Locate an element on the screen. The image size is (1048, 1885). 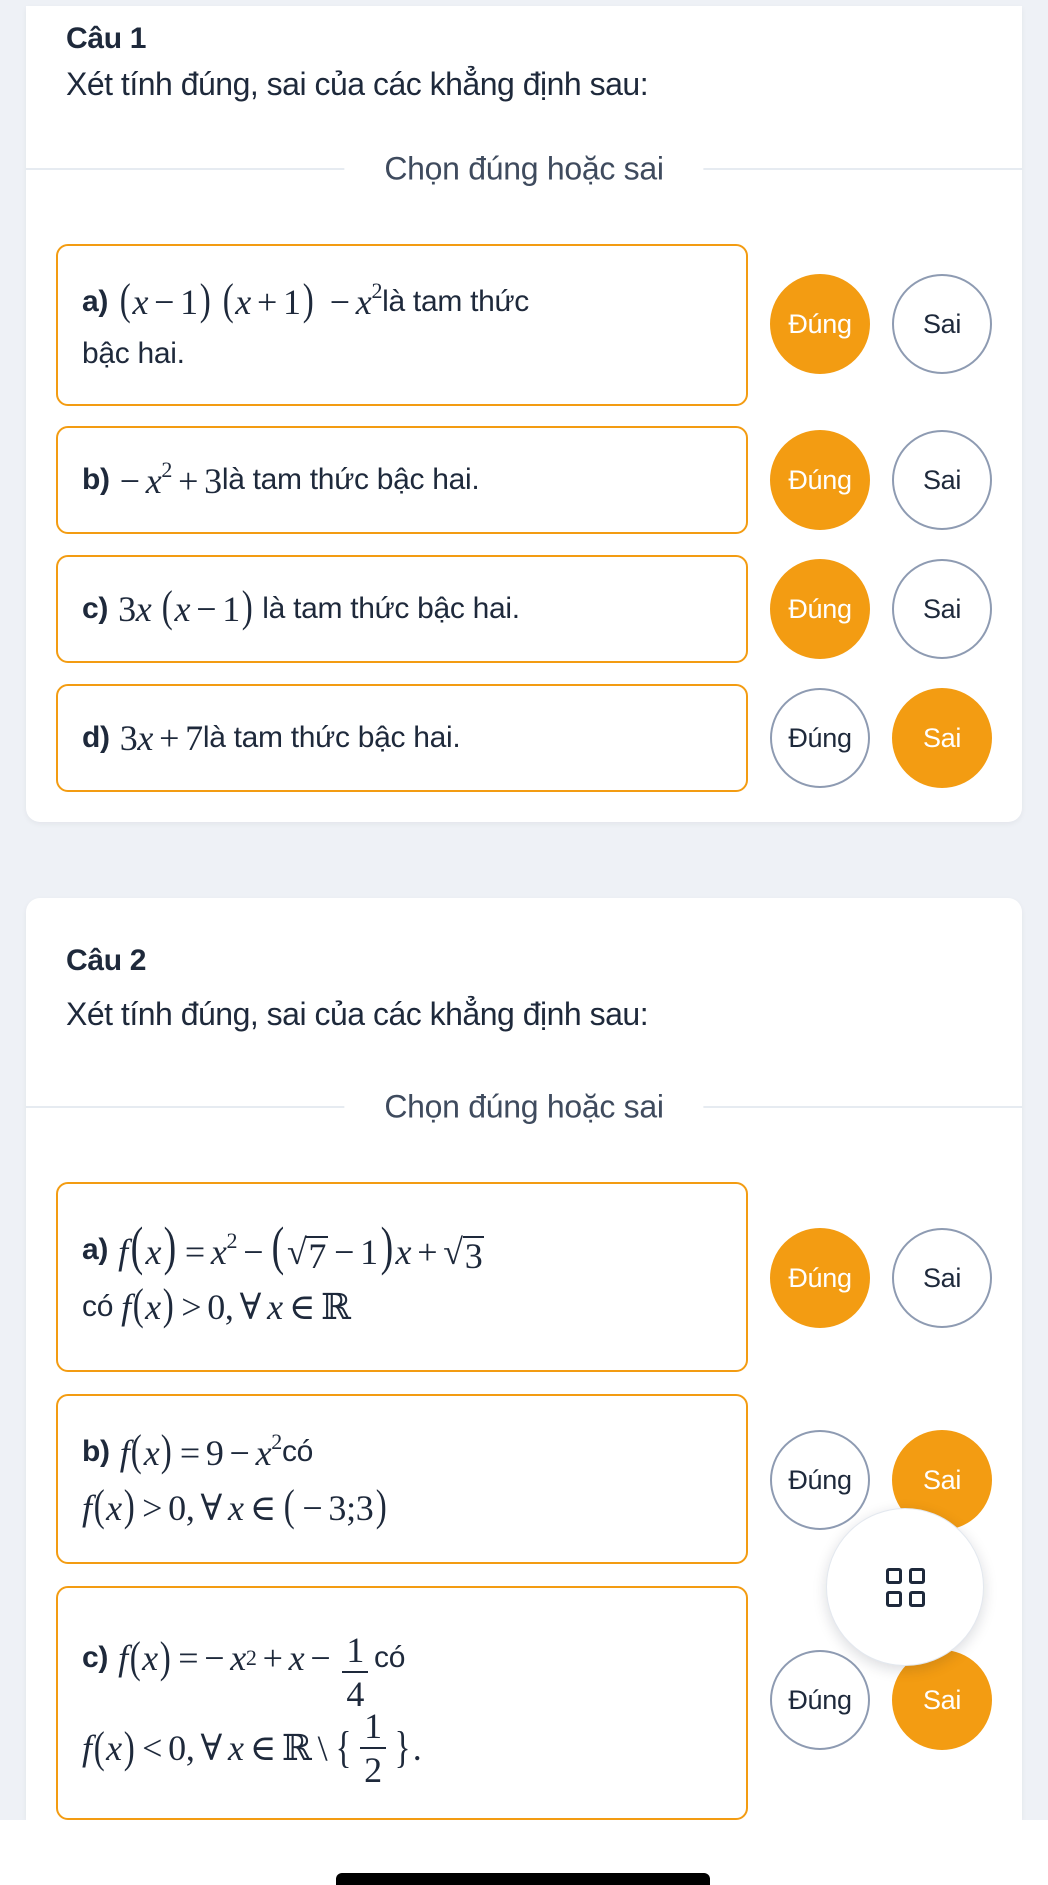
grid-icon is located at coordinates (905, 1587).